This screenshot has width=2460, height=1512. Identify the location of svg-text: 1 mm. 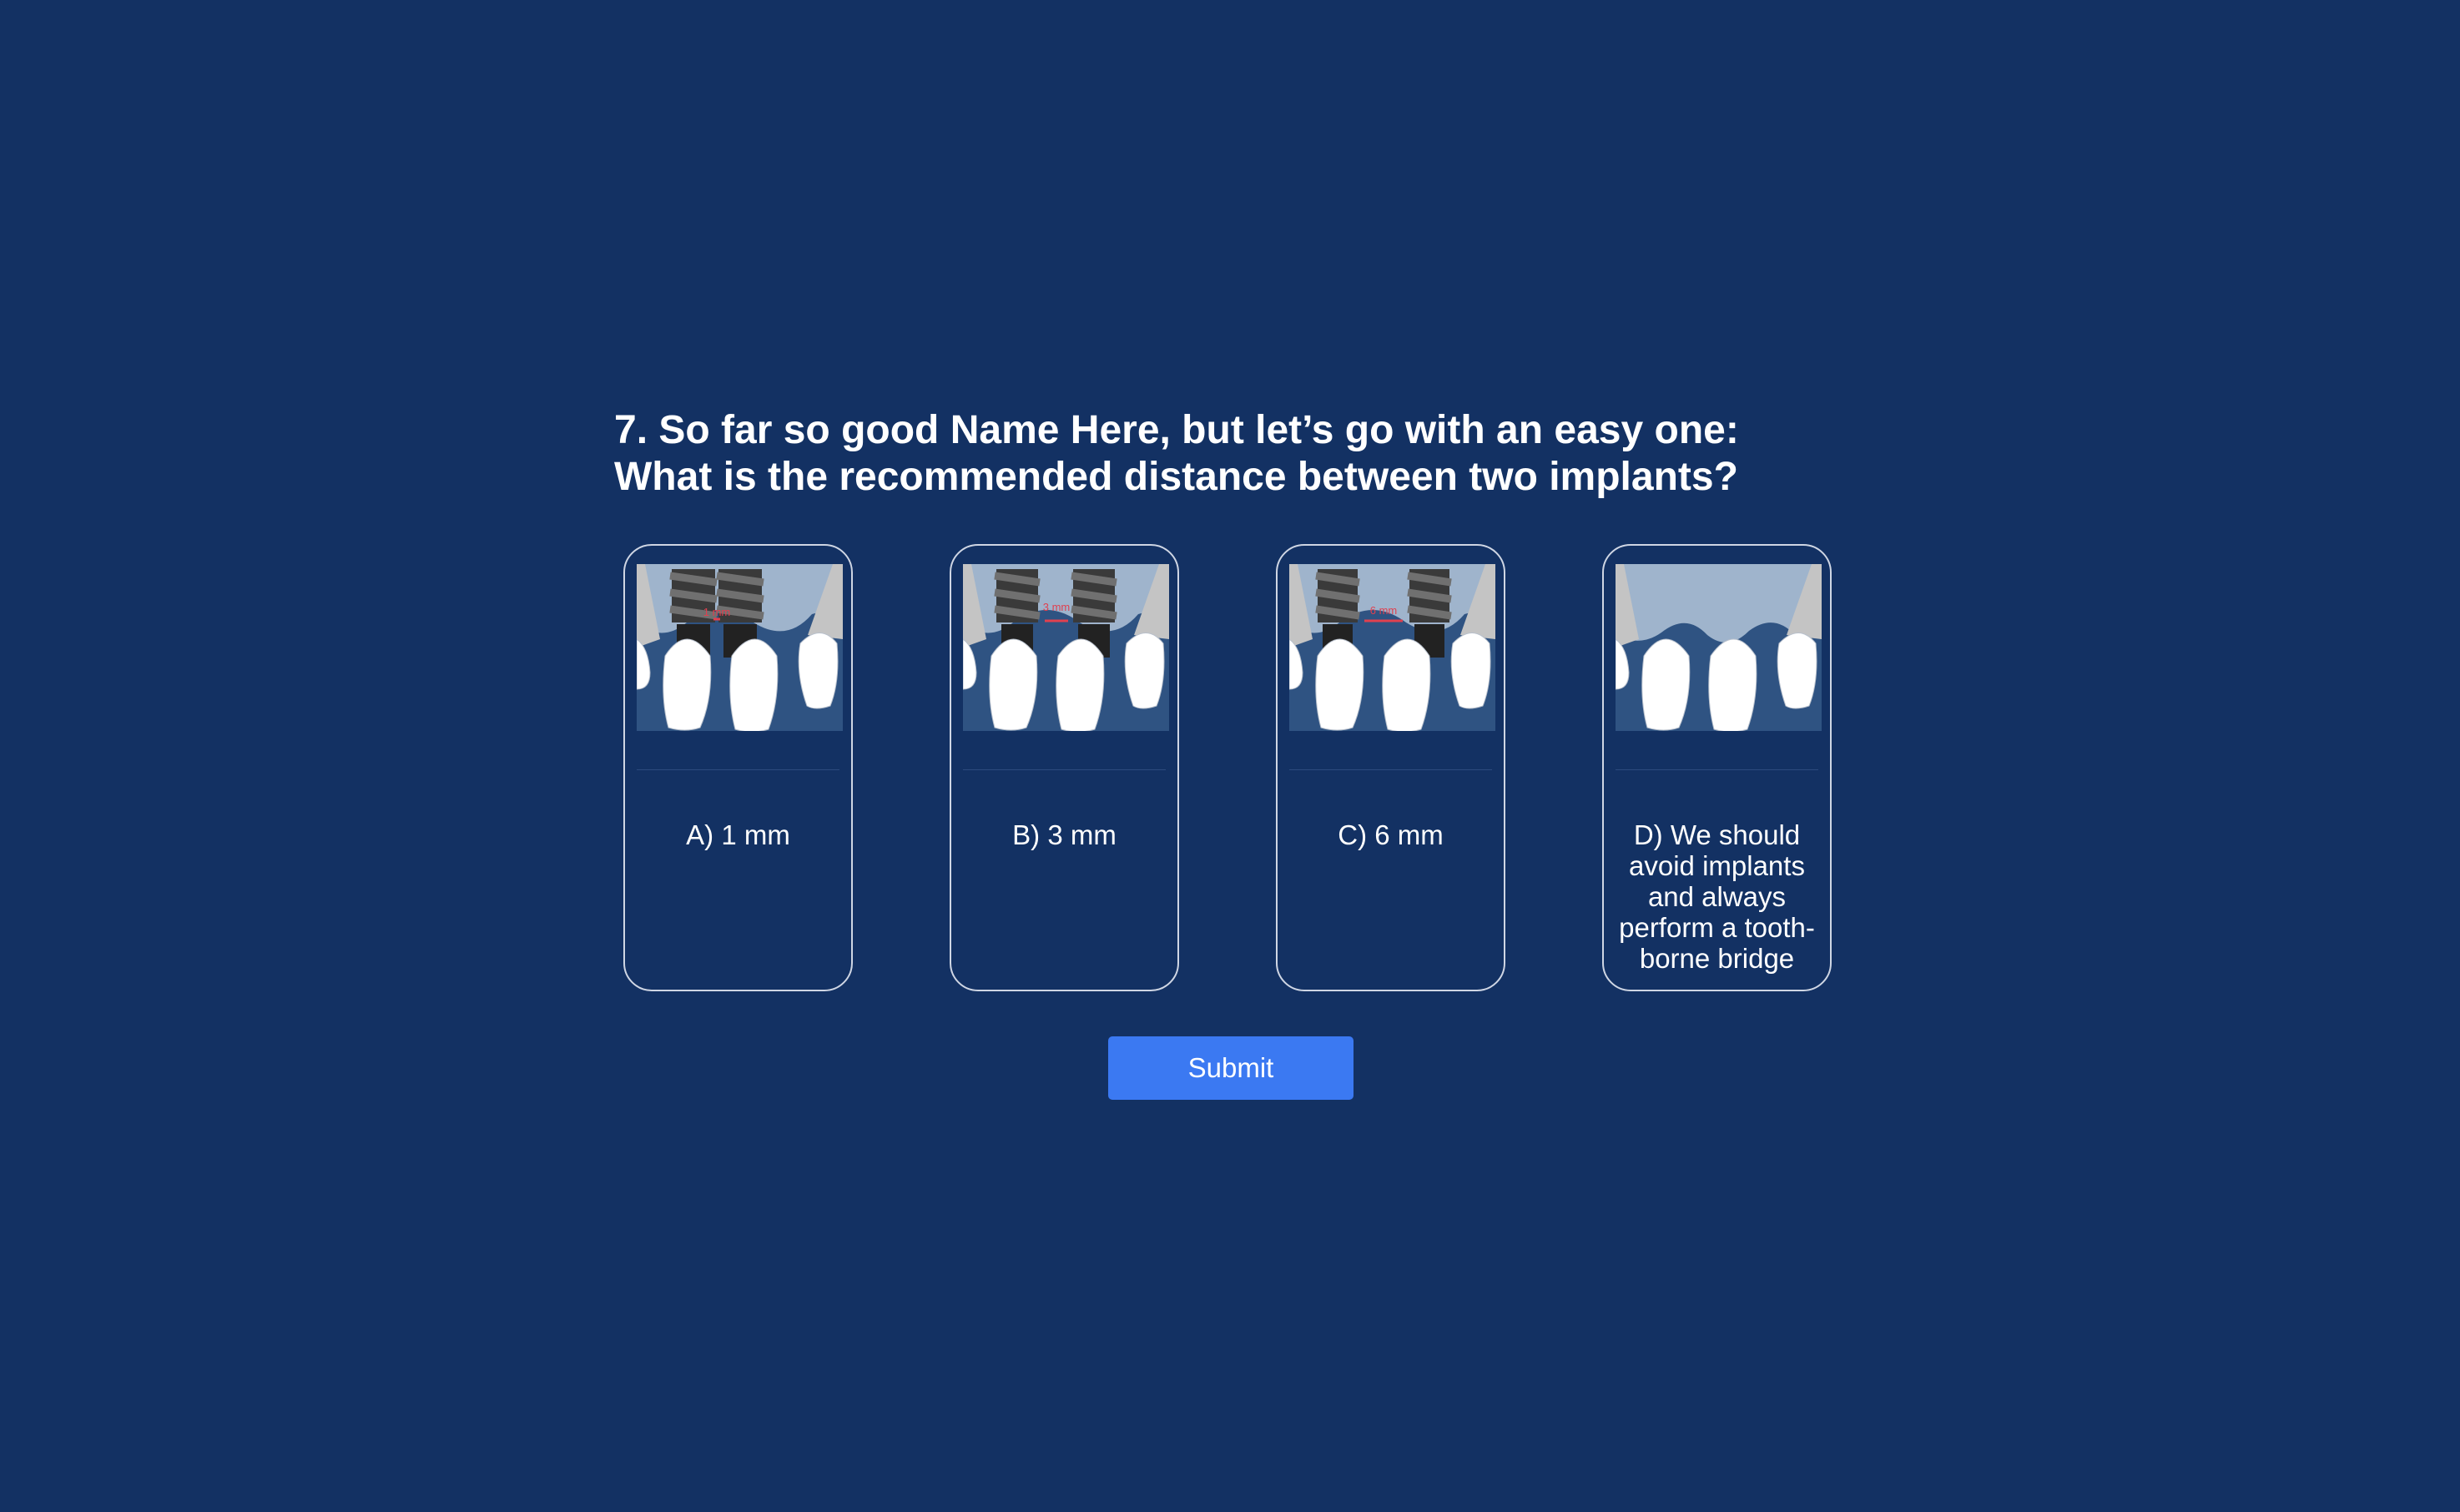
(717, 612).